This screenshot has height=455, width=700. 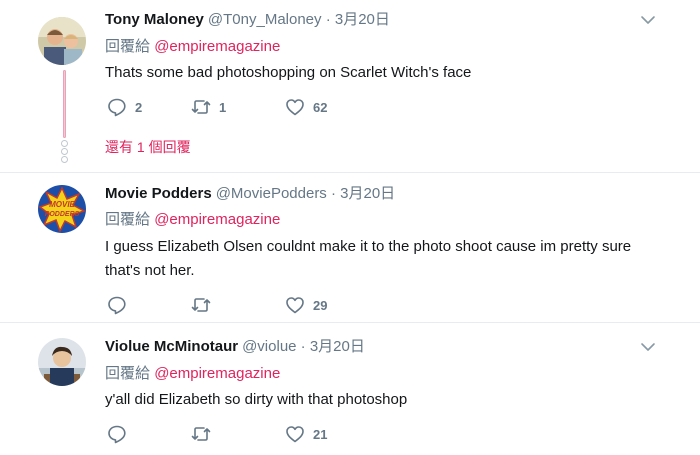 I want to click on reply-button: 2, so click(x=124, y=107).